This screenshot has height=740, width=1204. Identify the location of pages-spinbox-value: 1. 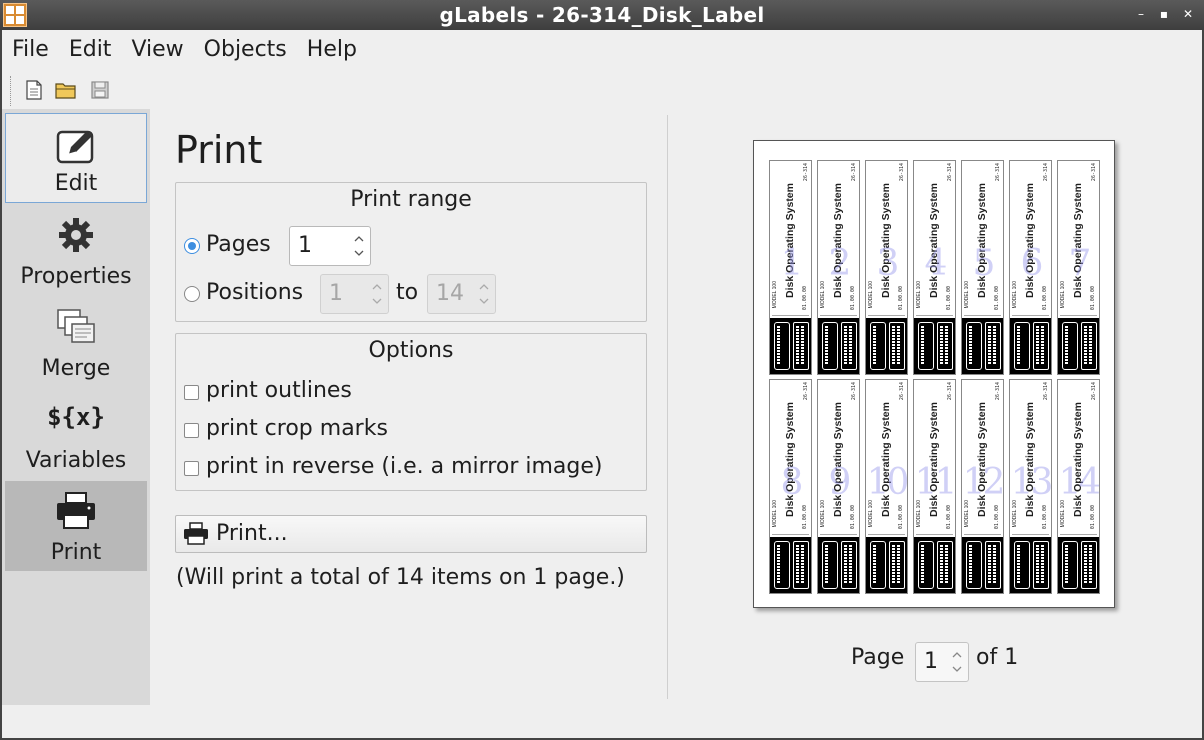
(305, 245).